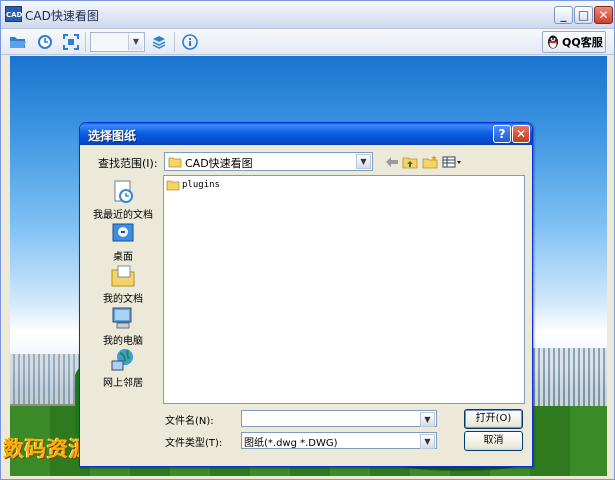 The image size is (615, 480). Describe the element at coordinates (122, 360) in the screenshot. I see `network-places-icon` at that location.